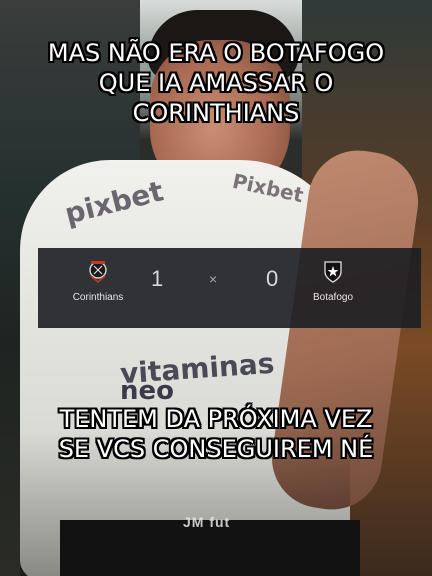 This screenshot has height=576, width=432. What do you see at coordinates (98, 272) in the screenshot?
I see `corinthians-crest-icon` at bounding box center [98, 272].